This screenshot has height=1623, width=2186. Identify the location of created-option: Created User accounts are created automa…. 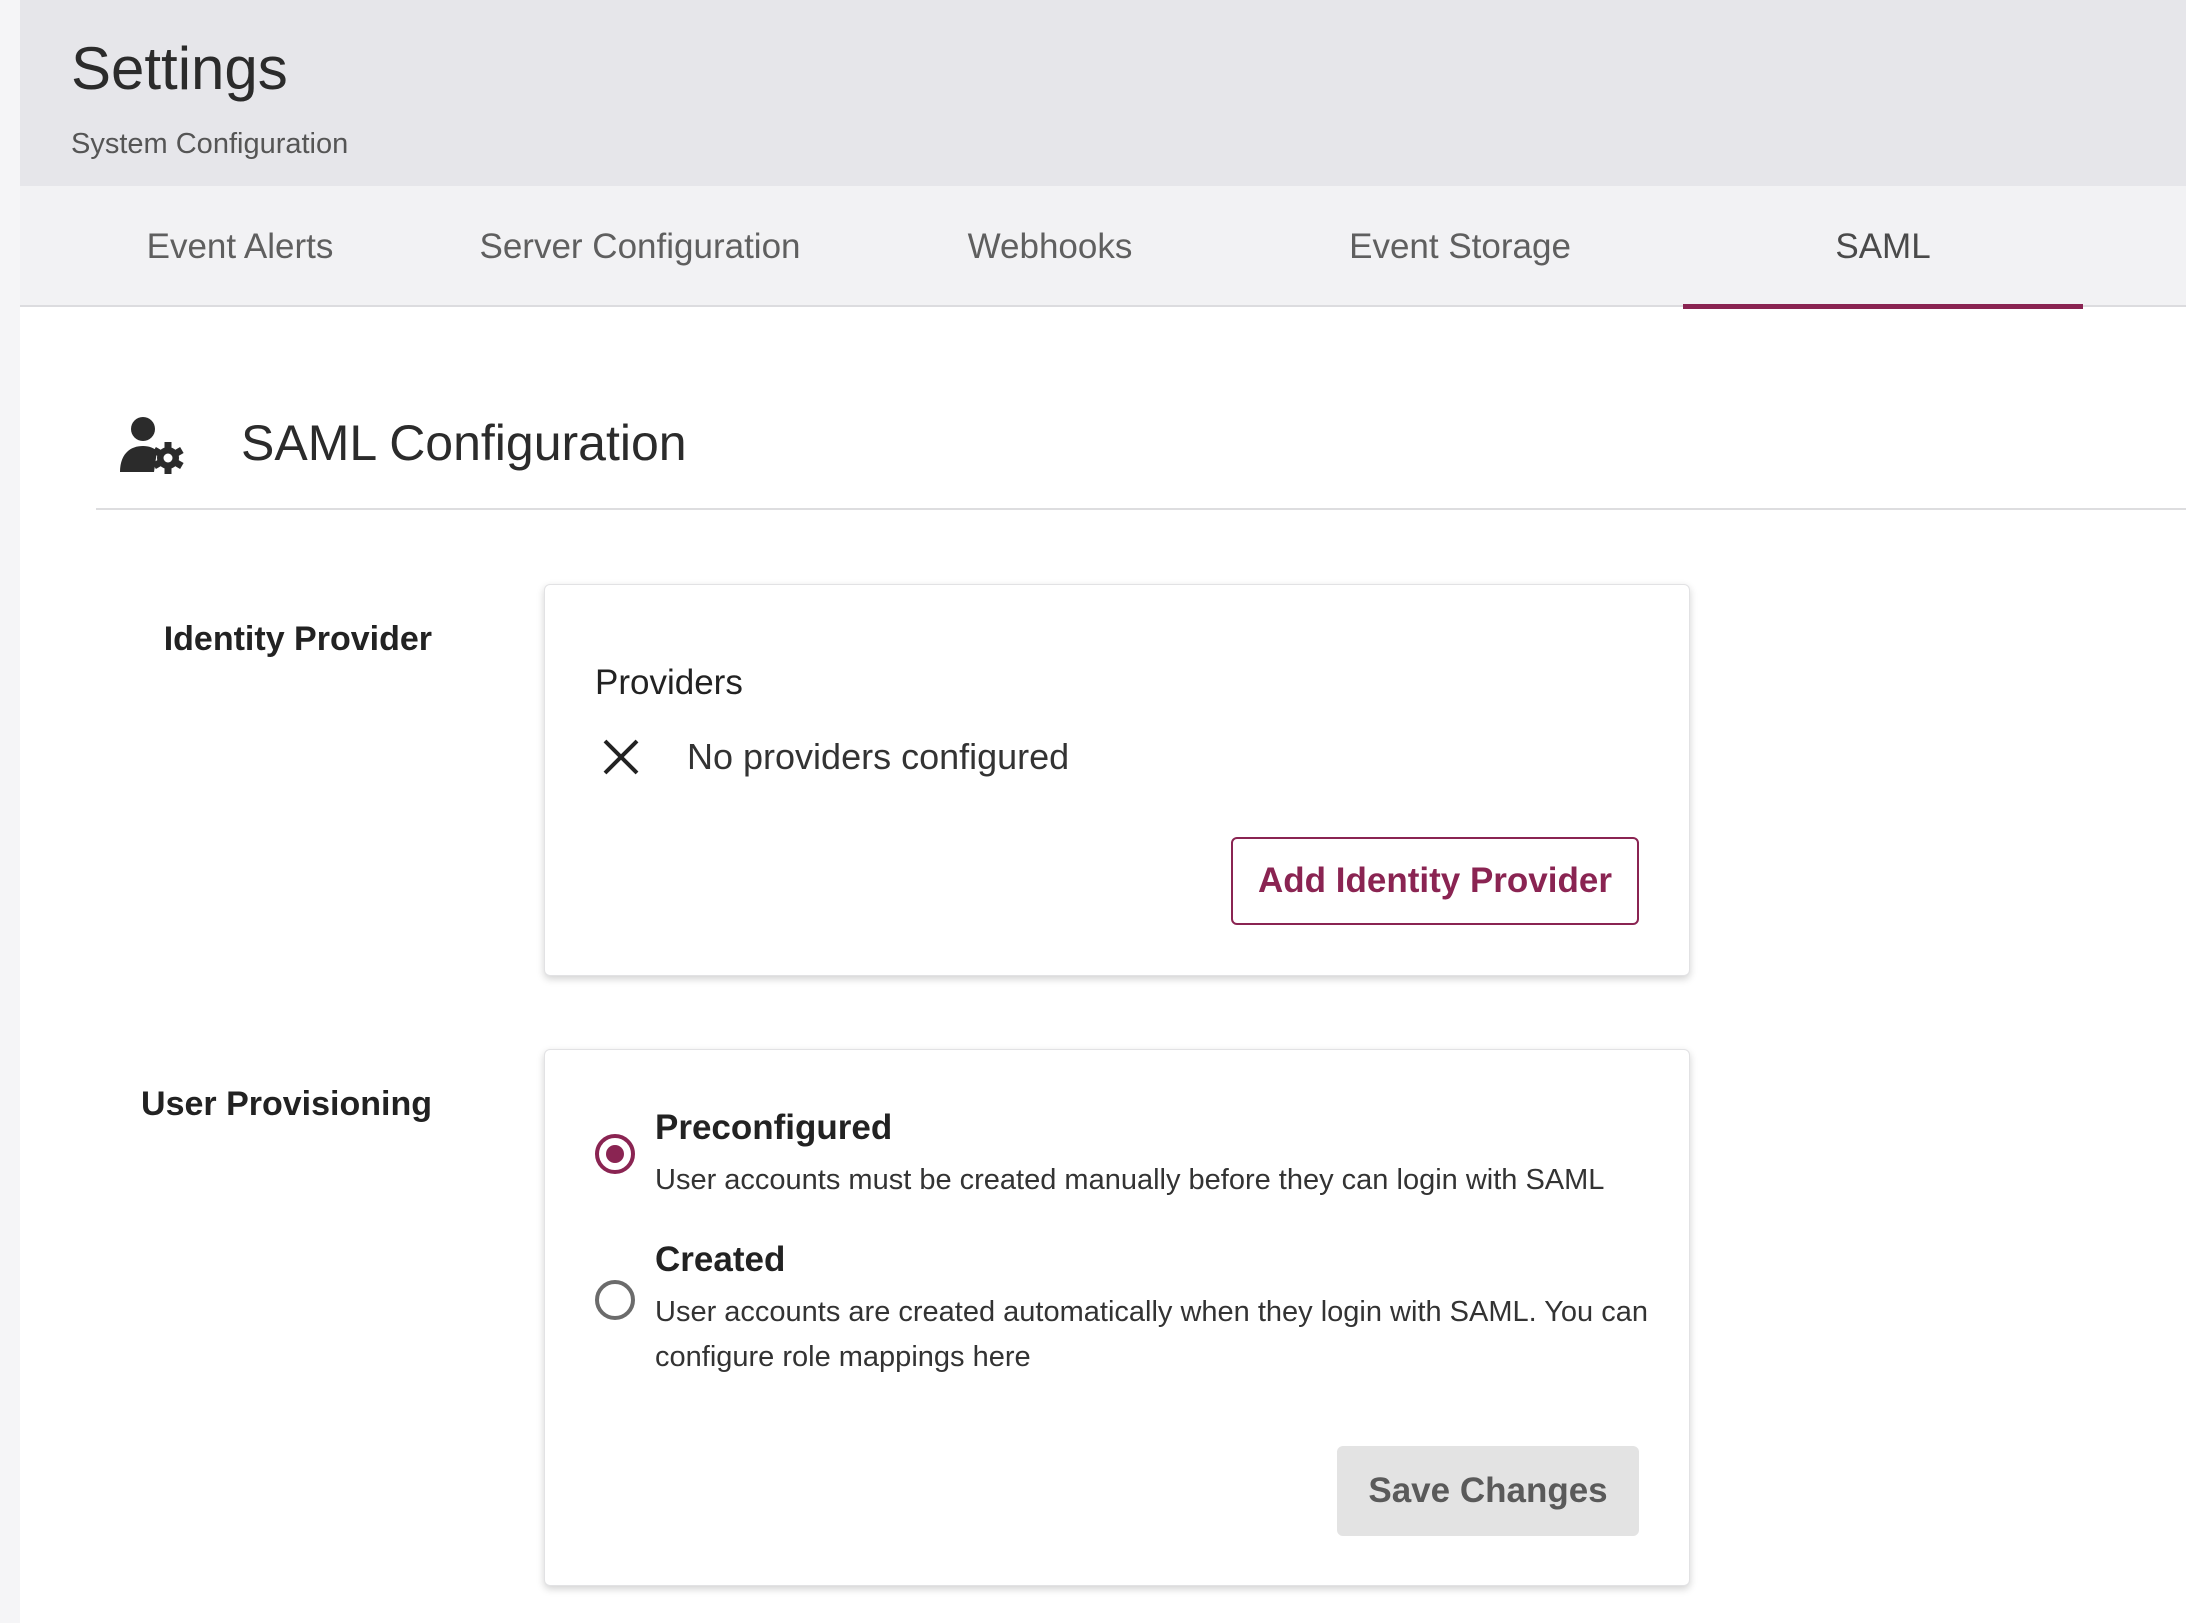
(1125, 1315).